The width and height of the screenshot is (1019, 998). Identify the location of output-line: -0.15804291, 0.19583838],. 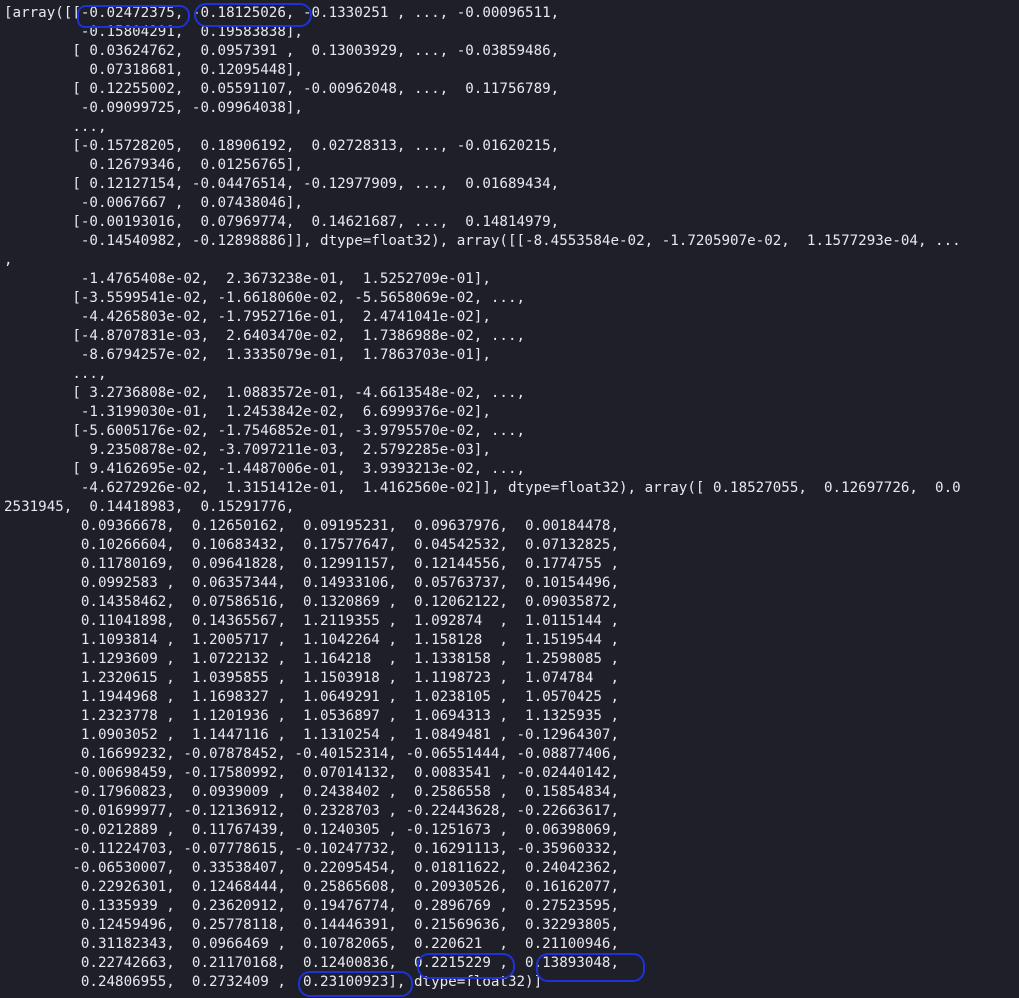
(153, 32).